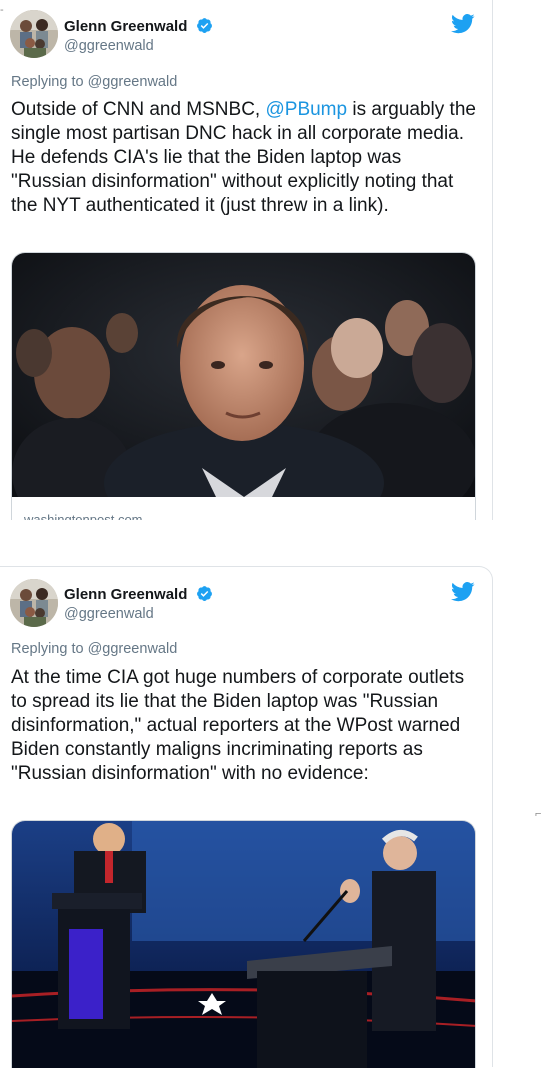 Image resolution: width=558 pixels, height=1068 pixels. I want to click on scroll-marker: ⌐, so click(538, 814).